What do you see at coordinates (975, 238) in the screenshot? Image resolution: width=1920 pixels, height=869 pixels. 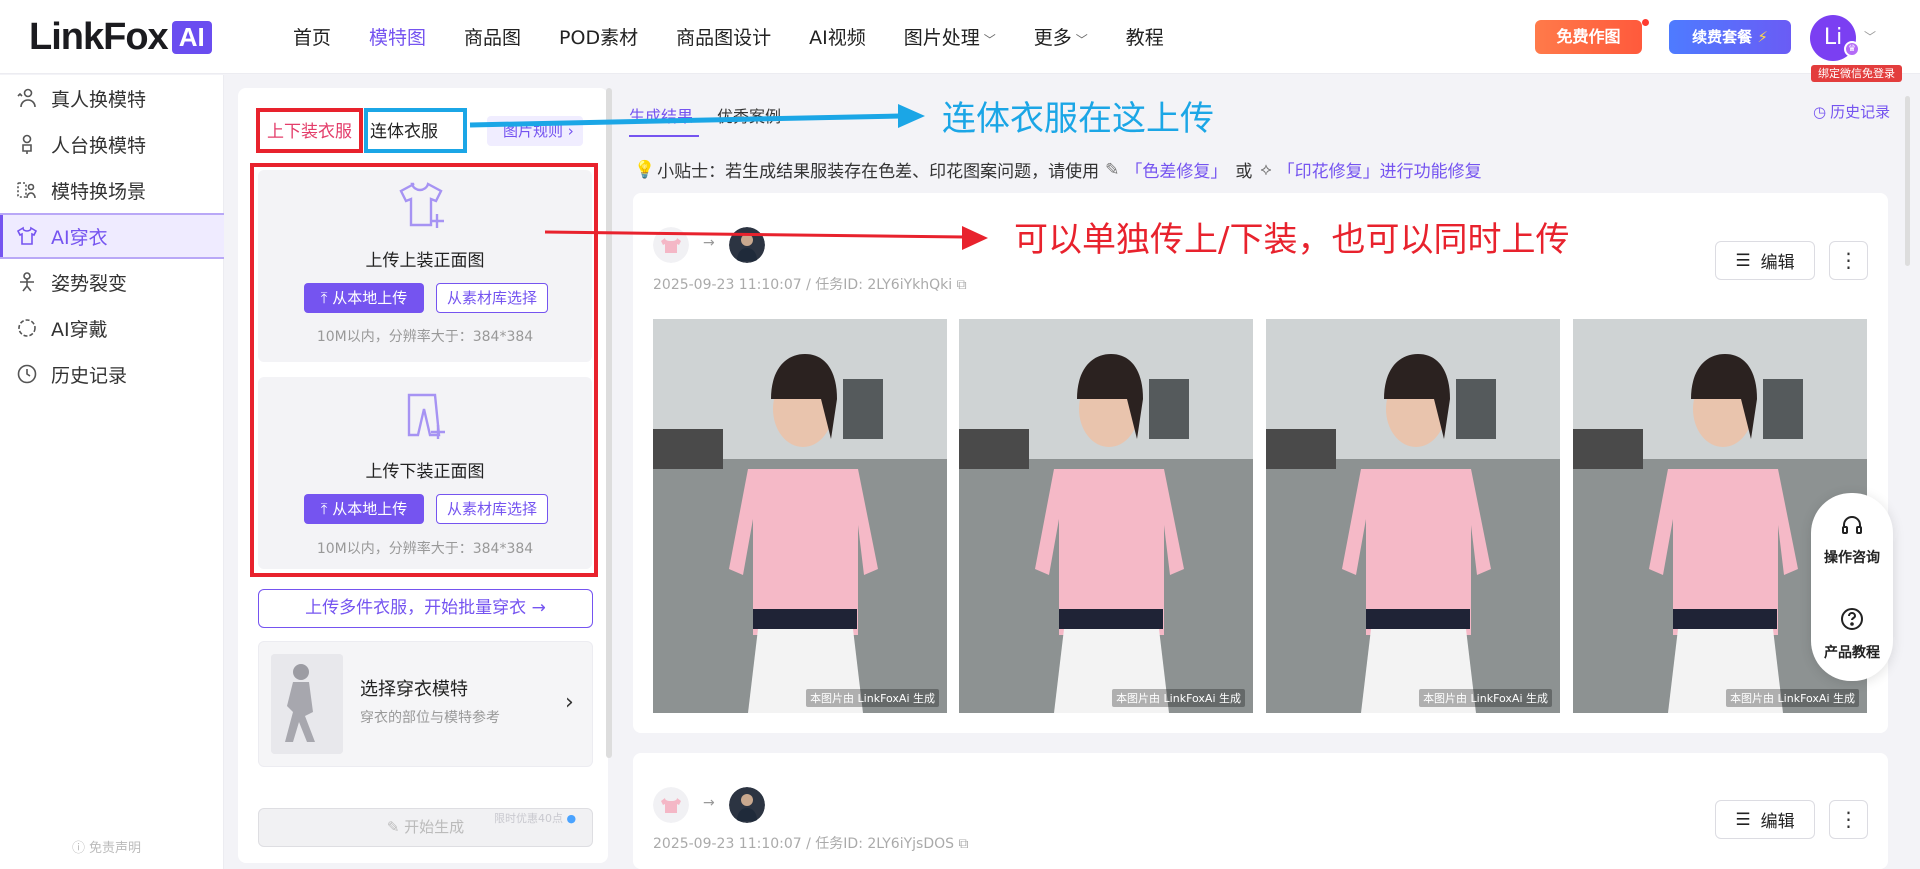 I see `annotation-arrowhead-red` at bounding box center [975, 238].